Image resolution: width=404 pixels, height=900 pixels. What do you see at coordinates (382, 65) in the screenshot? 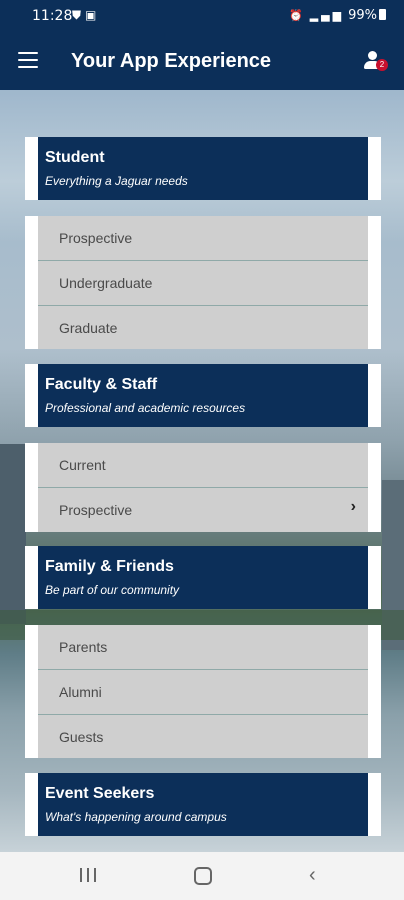
I see `notification-badge: 2` at bounding box center [382, 65].